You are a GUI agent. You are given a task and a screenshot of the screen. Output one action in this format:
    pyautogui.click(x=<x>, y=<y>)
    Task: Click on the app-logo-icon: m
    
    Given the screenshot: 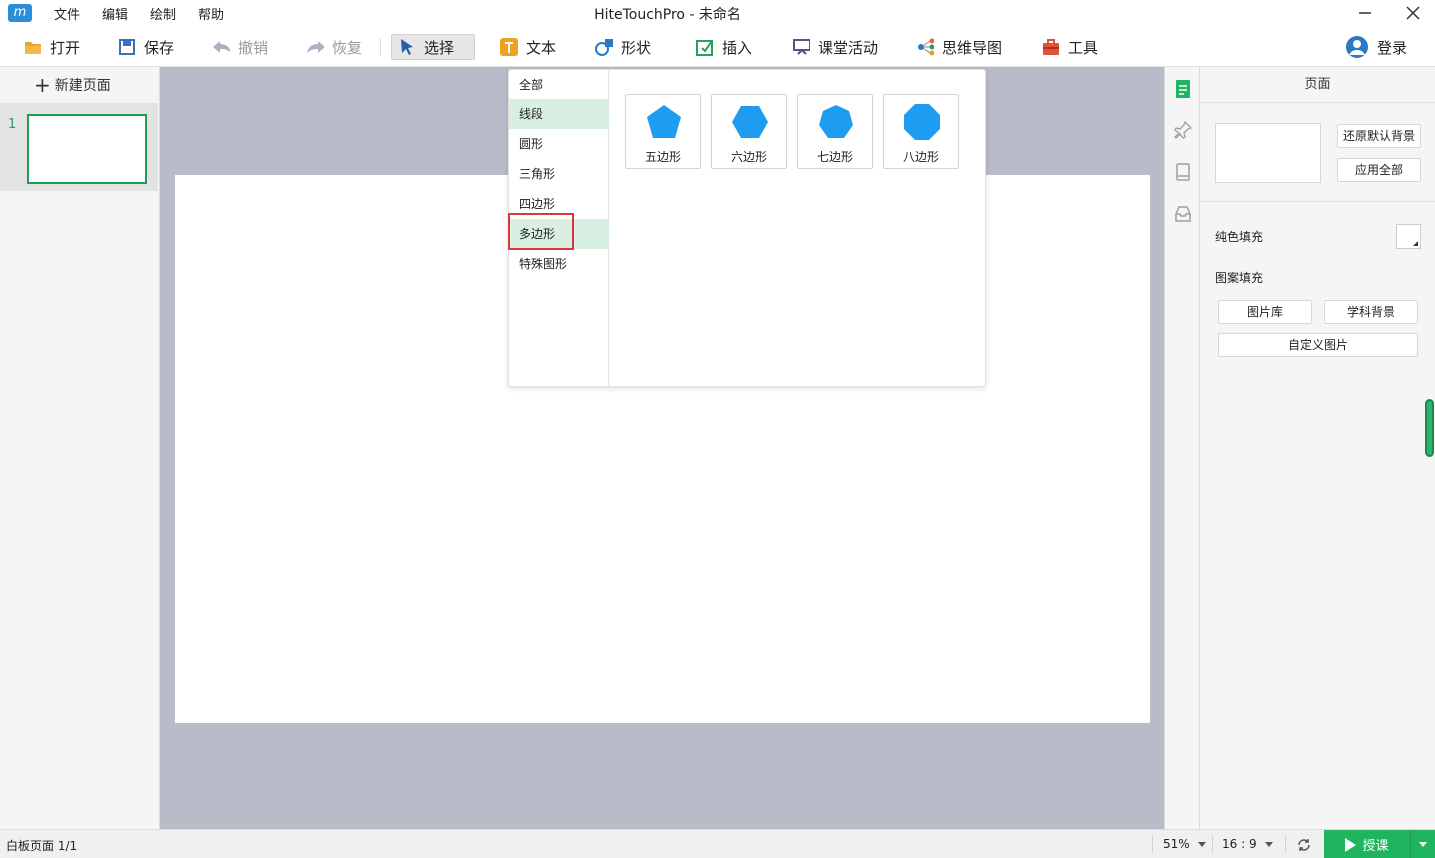 What is the action you would take?
    pyautogui.click(x=20, y=13)
    